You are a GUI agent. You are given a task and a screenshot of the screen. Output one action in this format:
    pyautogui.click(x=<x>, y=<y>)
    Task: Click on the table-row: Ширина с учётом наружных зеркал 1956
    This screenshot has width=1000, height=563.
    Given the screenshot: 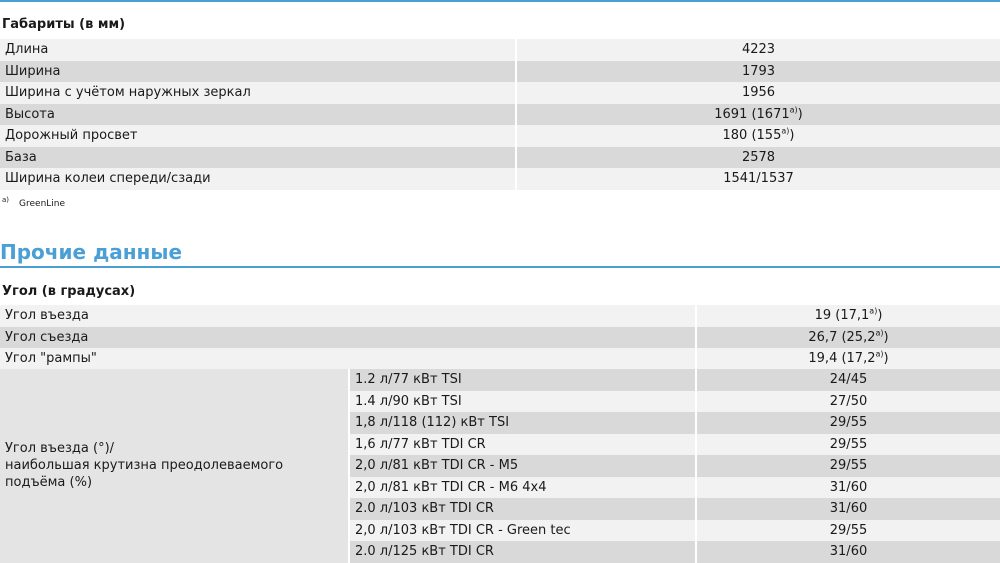 What is the action you would take?
    pyautogui.click(x=500, y=93)
    